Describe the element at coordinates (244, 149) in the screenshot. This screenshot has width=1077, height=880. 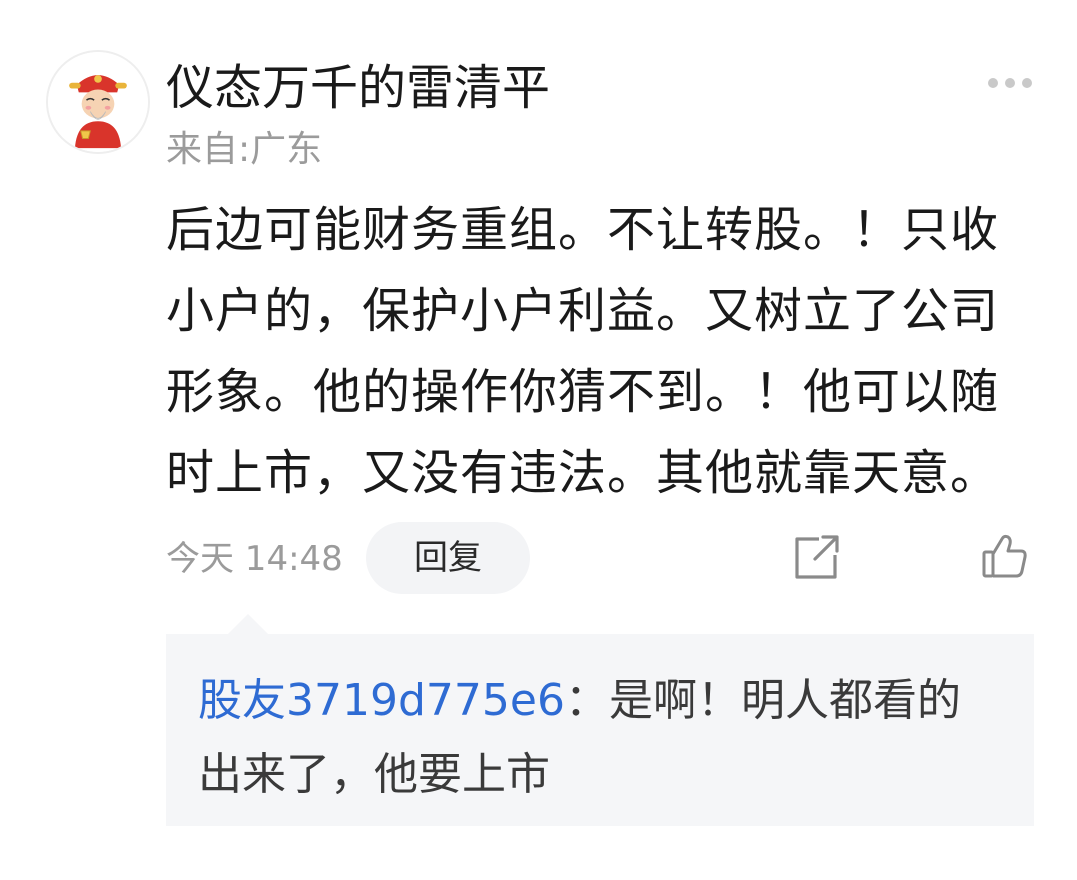
I see `post-location: 来自:广东` at that location.